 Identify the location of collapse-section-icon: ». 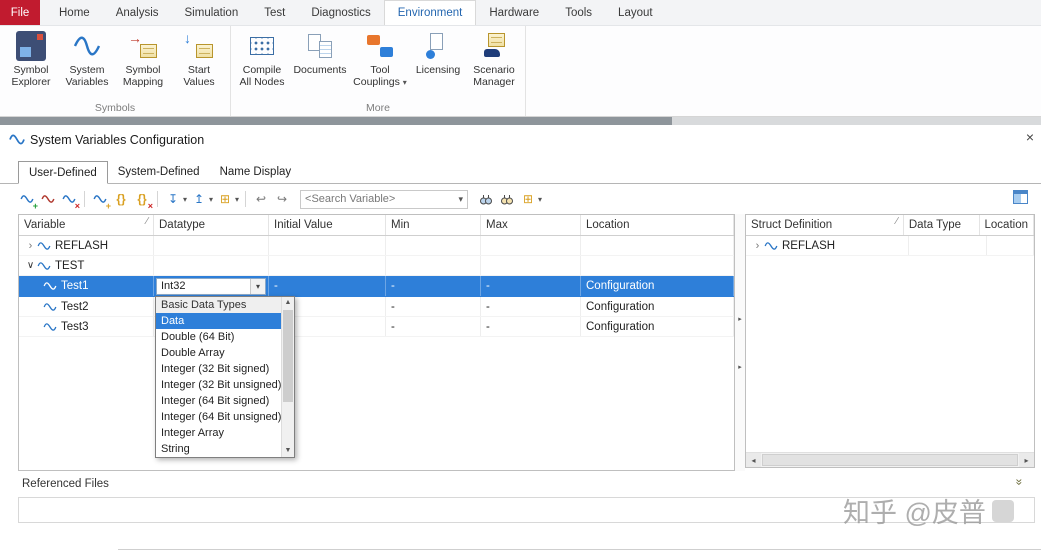
(1019, 482).